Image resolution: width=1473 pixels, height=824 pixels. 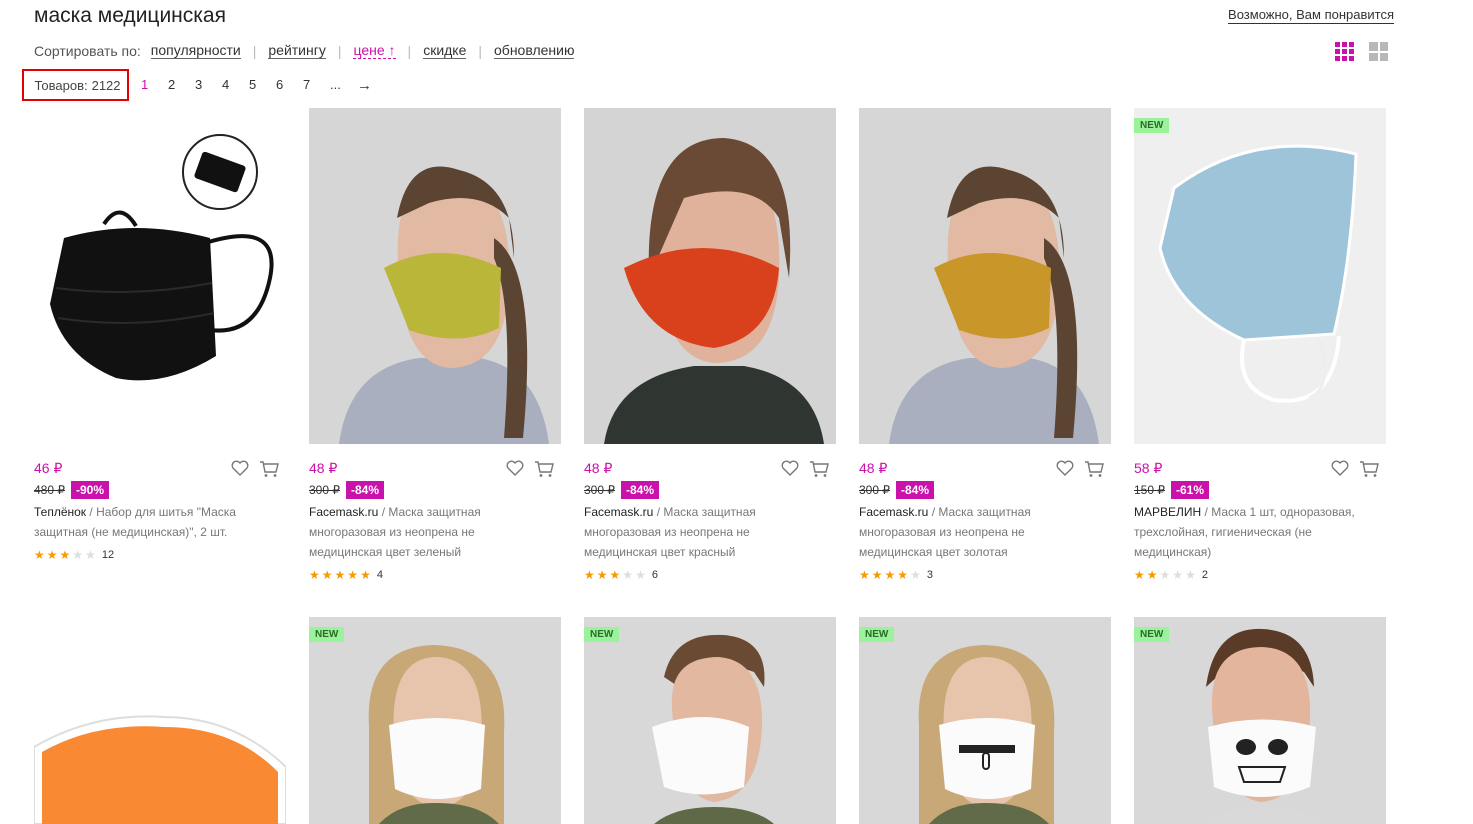 What do you see at coordinates (445, 50) in the screenshot?
I see `sort-discount: скидке` at bounding box center [445, 50].